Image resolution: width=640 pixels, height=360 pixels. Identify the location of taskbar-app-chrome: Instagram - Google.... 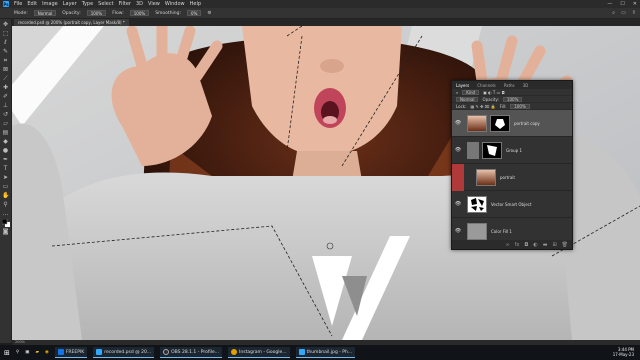
(259, 352).